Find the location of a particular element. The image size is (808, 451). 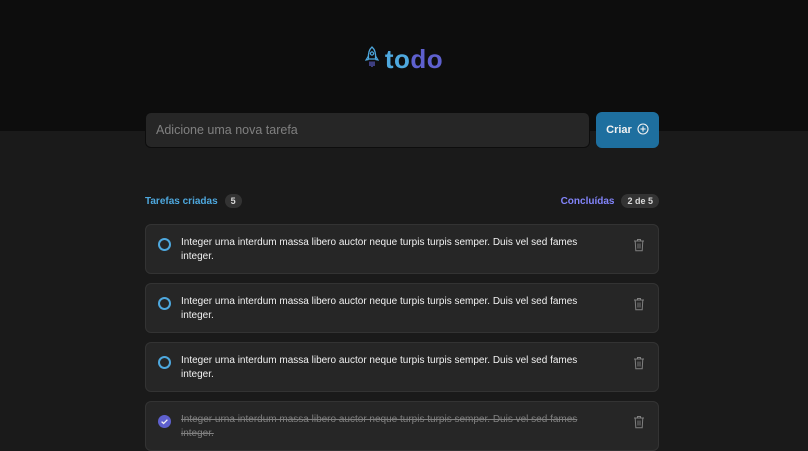

app-title-part2: do is located at coordinates (427, 59).